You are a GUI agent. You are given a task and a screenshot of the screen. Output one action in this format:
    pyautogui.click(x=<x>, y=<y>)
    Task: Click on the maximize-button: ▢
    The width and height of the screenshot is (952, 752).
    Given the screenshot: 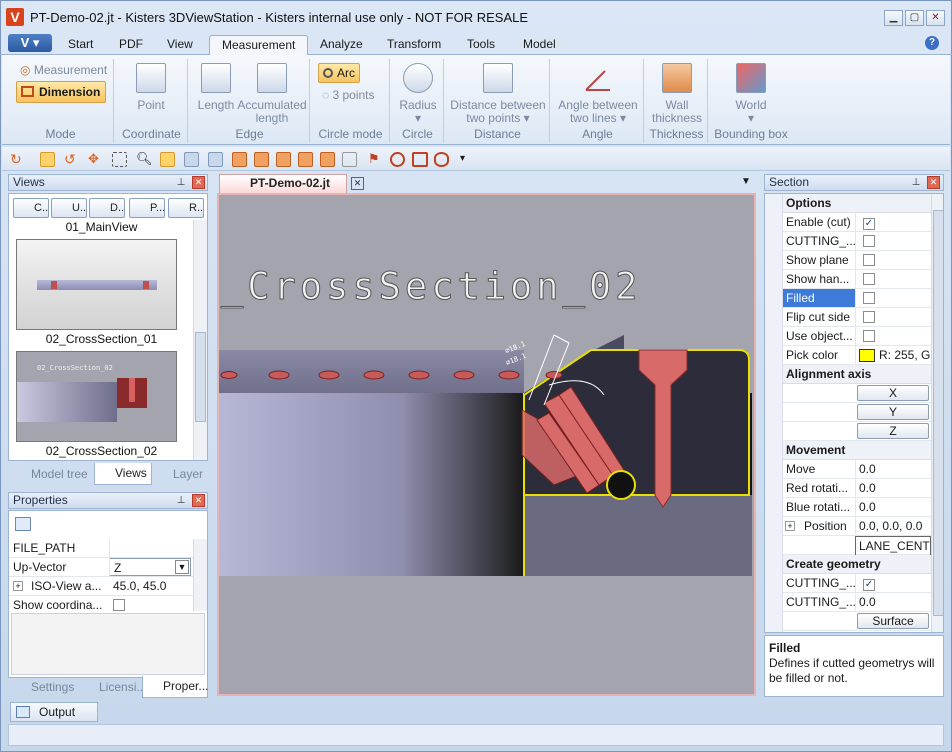 What is the action you would take?
    pyautogui.click(x=914, y=18)
    